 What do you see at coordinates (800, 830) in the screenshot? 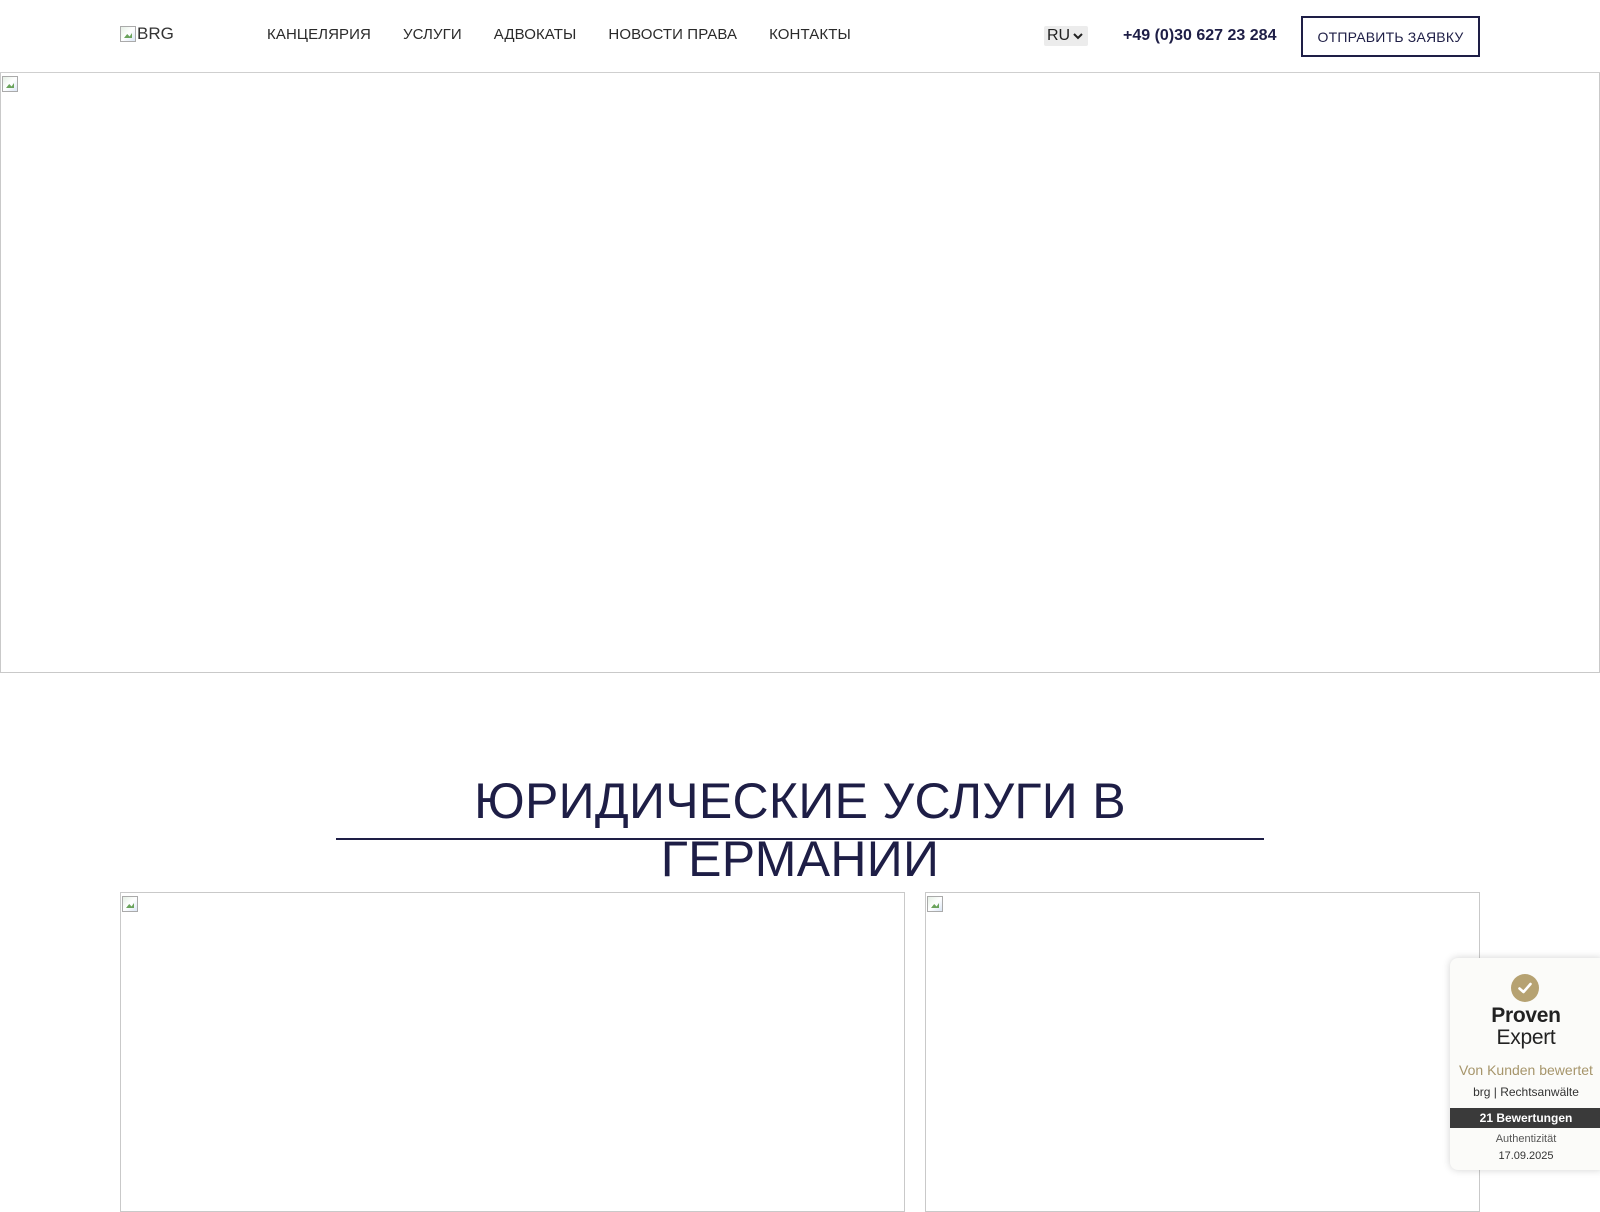
I see `section-title: ЮРИДИЧЕСКИЕ УСЛУГИ В ГЕРМАНИИ` at bounding box center [800, 830].